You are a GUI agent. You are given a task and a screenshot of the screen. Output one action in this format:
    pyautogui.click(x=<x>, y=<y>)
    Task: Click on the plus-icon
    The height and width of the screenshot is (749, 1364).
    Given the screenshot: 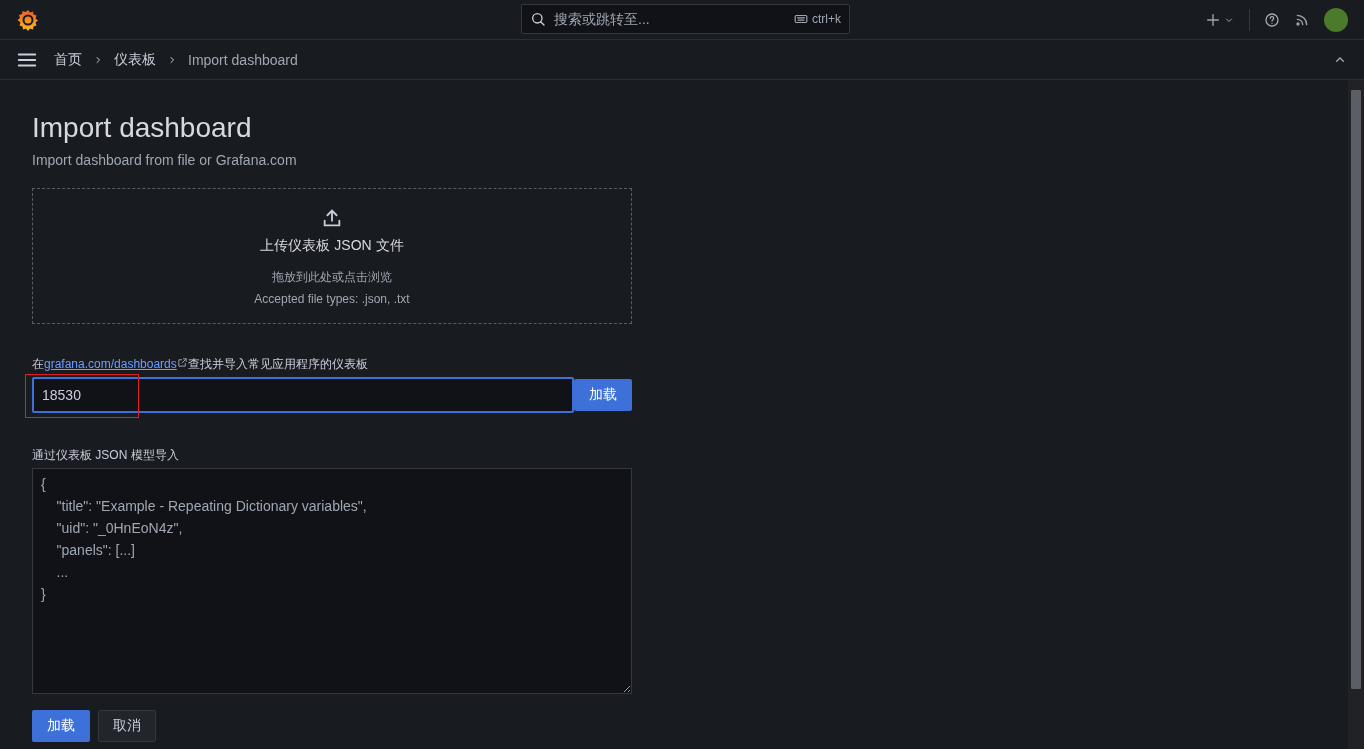 What is the action you would take?
    pyautogui.click(x=1213, y=19)
    